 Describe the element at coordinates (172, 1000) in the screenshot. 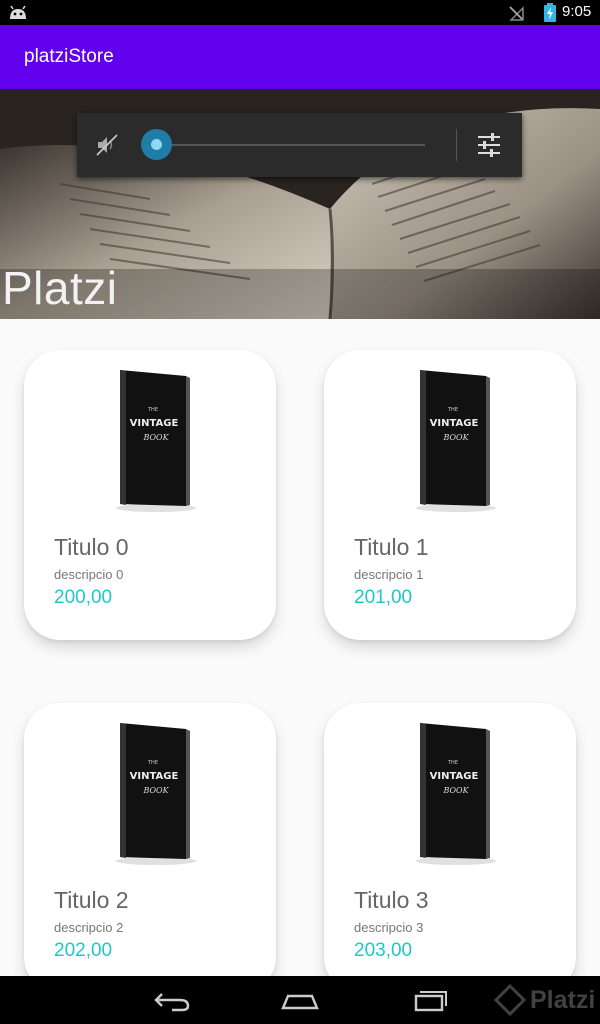

I see `back-icon` at that location.